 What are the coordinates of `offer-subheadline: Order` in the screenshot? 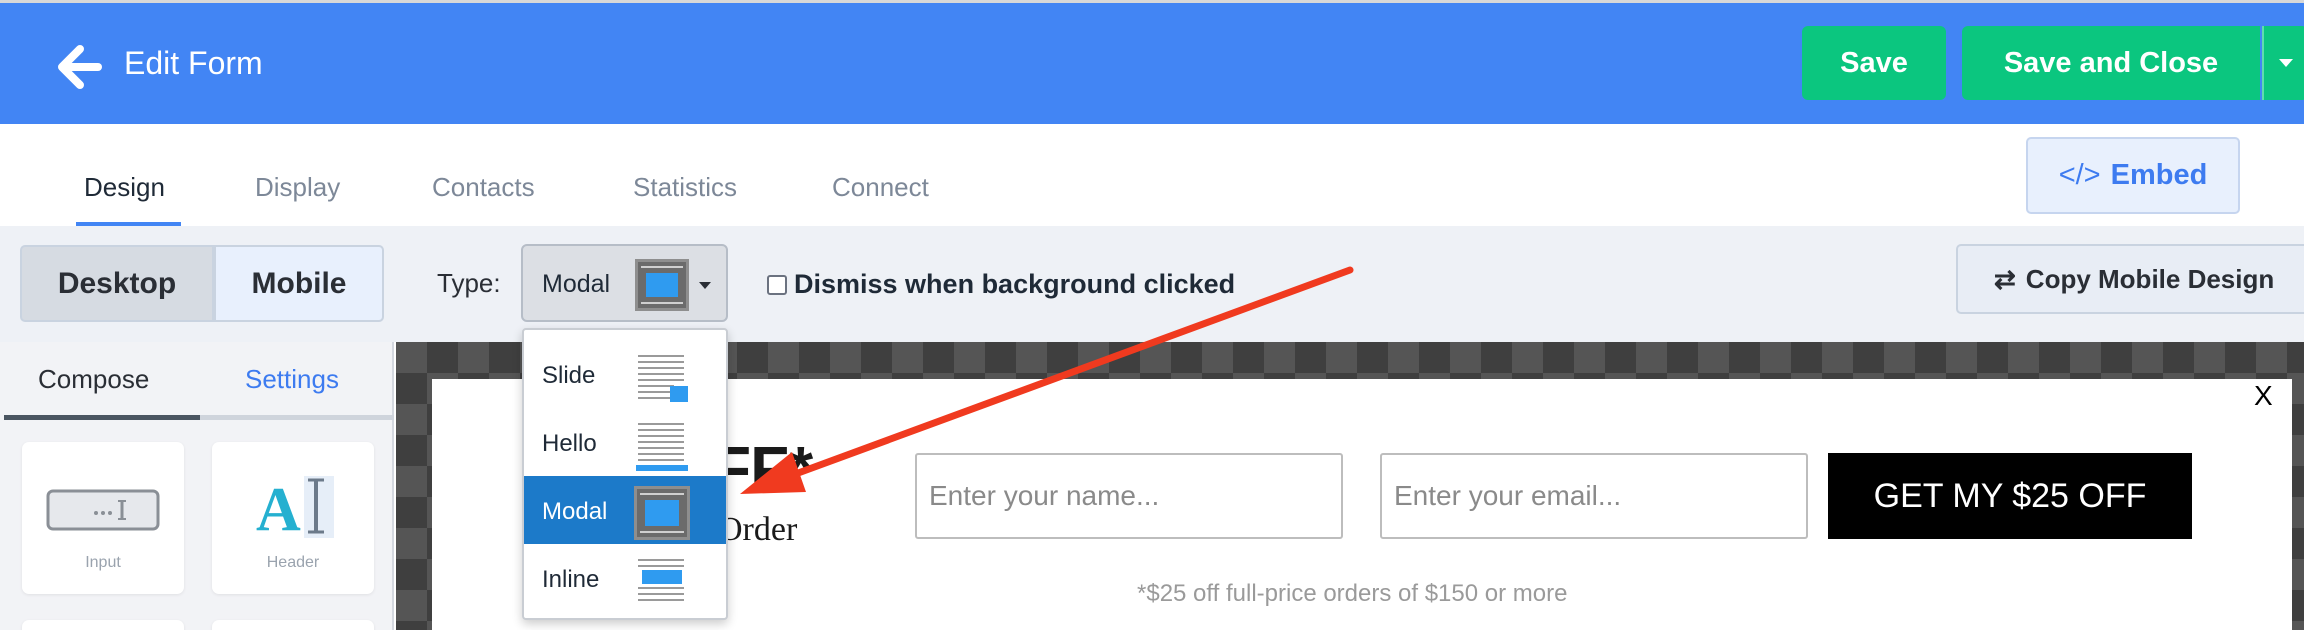 It's located at (758, 529).